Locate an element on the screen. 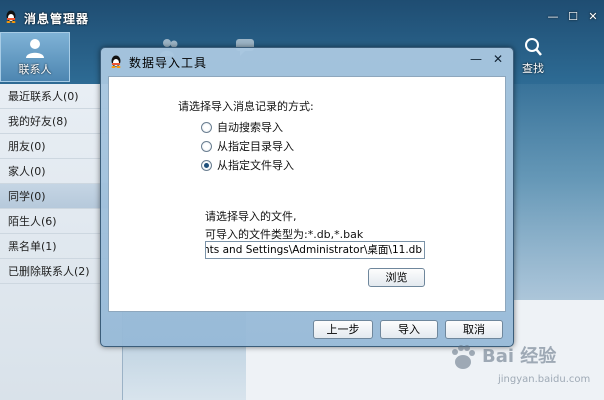 This screenshot has width=604, height=400. search-icon is located at coordinates (533, 47).